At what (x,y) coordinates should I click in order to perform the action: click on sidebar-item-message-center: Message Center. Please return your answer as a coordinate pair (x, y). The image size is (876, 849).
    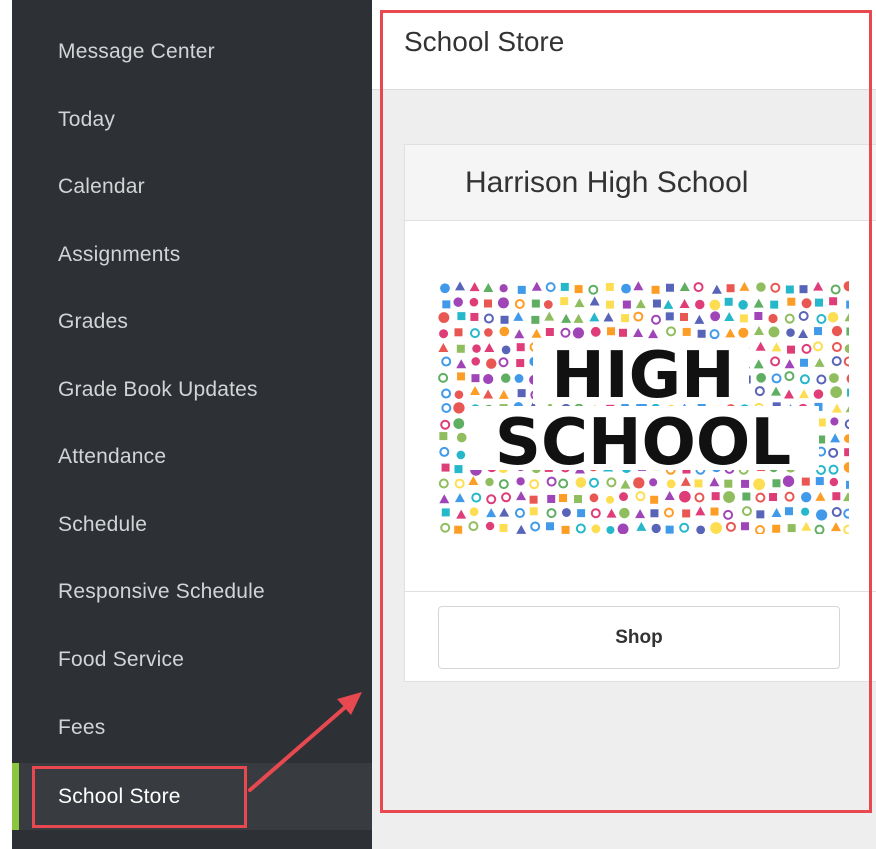
    Looking at the image, I should click on (192, 51).